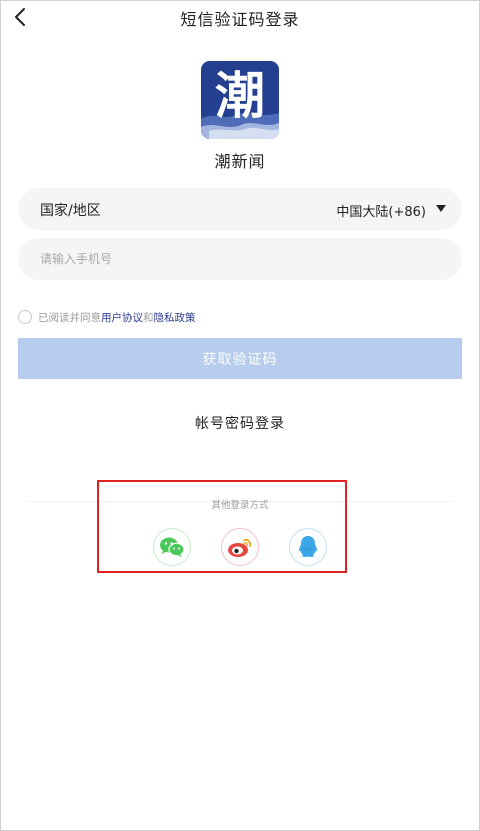  What do you see at coordinates (122, 317) in the screenshot?
I see `terms-link: 用户协议` at bounding box center [122, 317].